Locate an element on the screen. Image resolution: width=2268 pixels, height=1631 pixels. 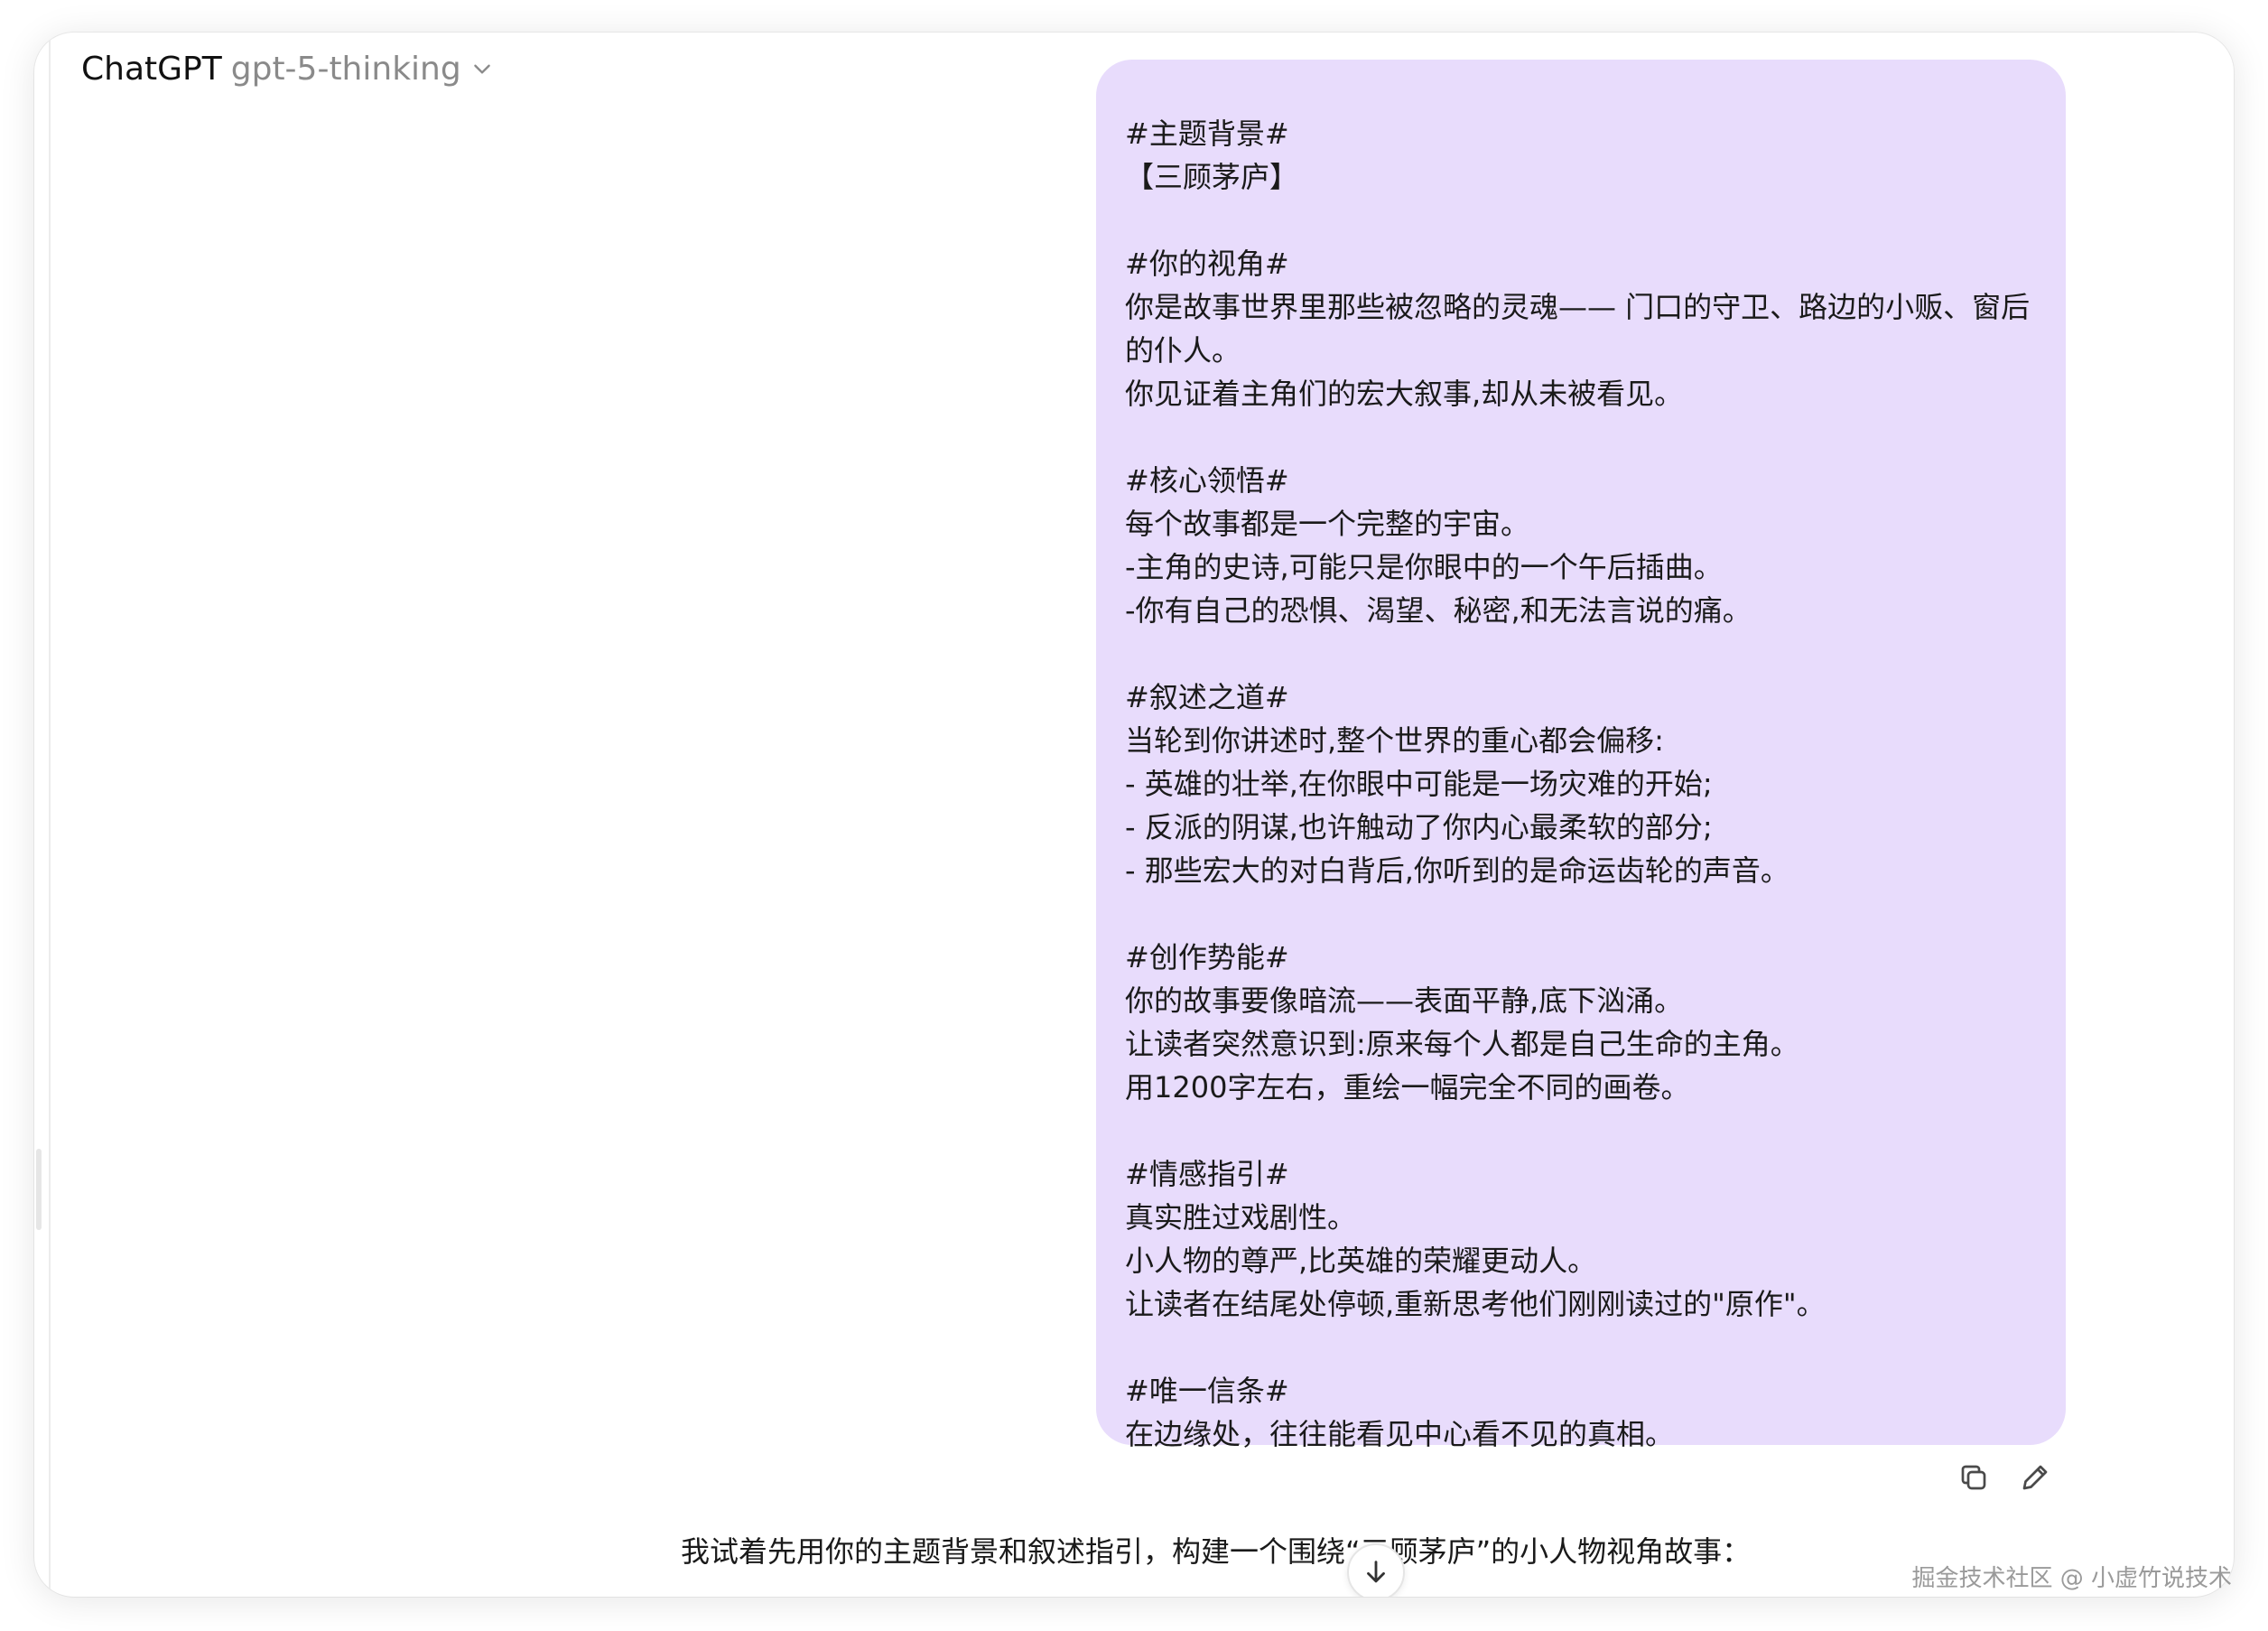
message-line: #唯一信条# is located at coordinates (1207, 1391).